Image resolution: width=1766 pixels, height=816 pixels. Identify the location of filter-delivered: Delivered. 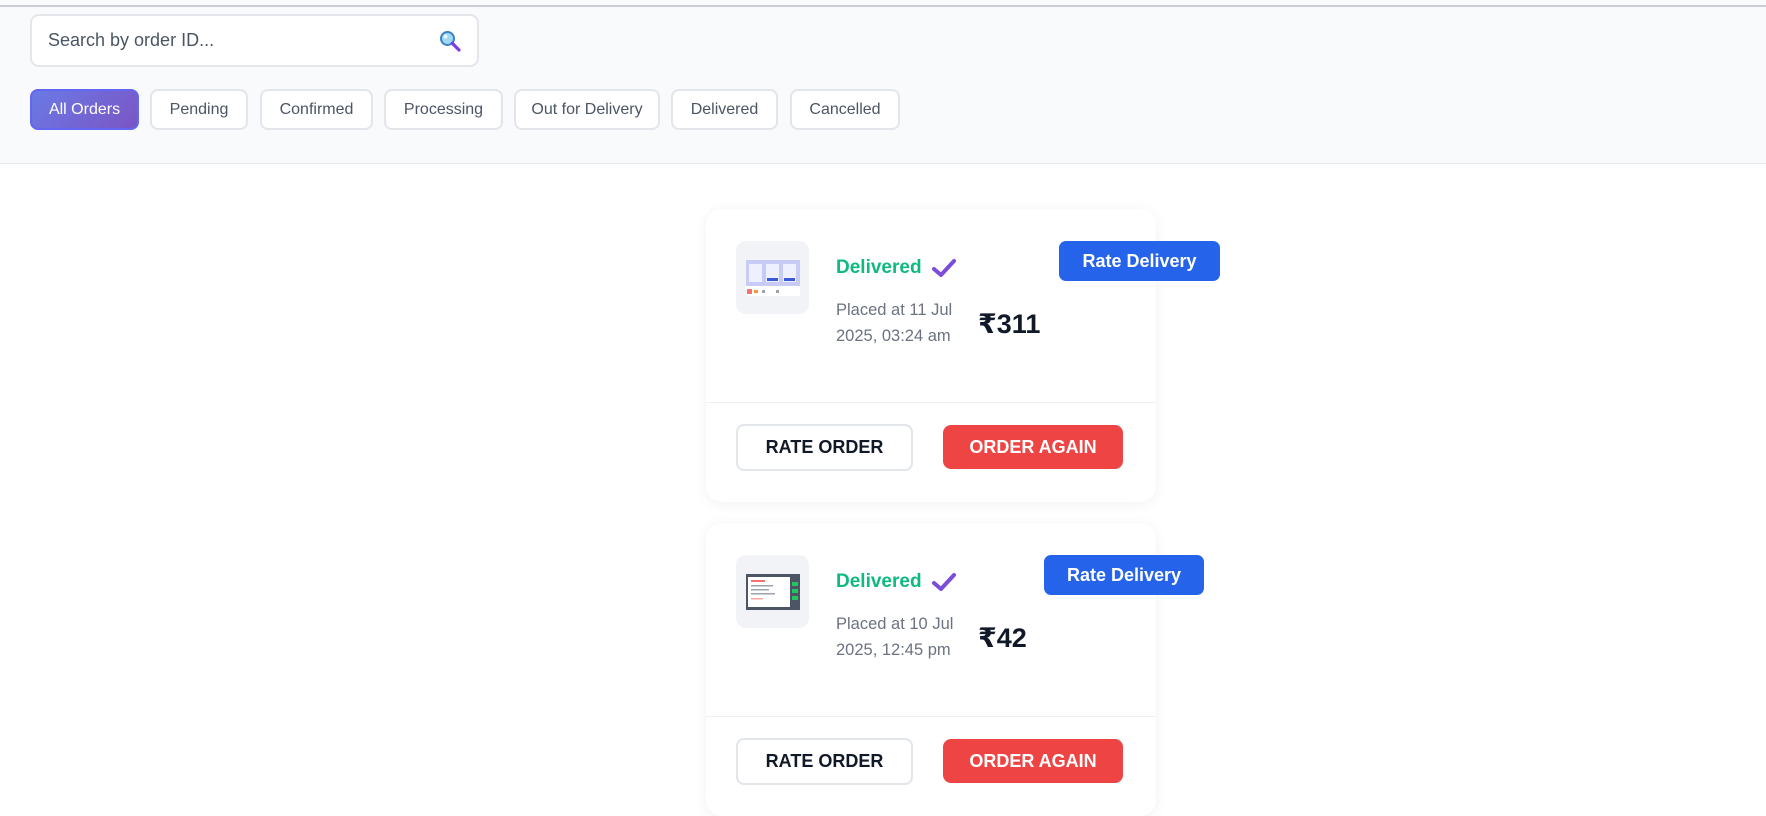
(724, 109).